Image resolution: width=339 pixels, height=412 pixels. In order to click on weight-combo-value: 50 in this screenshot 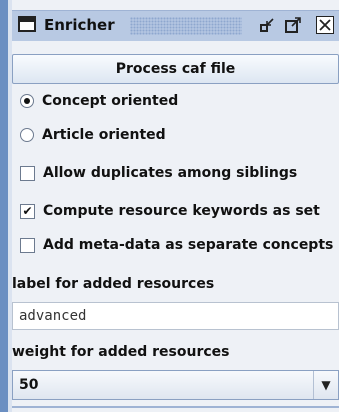, I will do `click(29, 385)`.